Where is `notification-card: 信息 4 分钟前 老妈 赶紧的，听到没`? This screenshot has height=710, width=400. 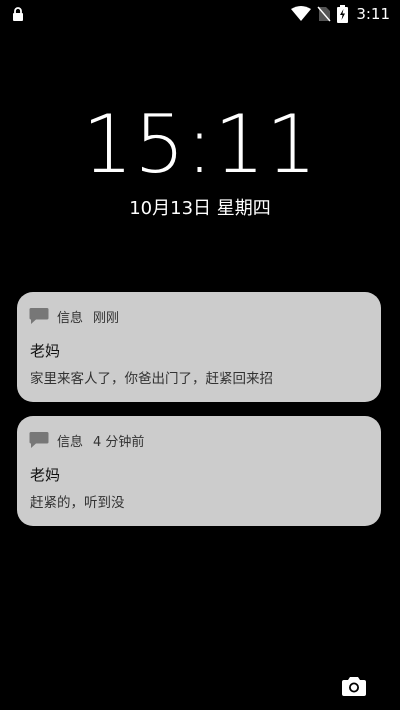
notification-card: 信息 4 分钟前 老妈 赶紧的，听到没 is located at coordinates (199, 471).